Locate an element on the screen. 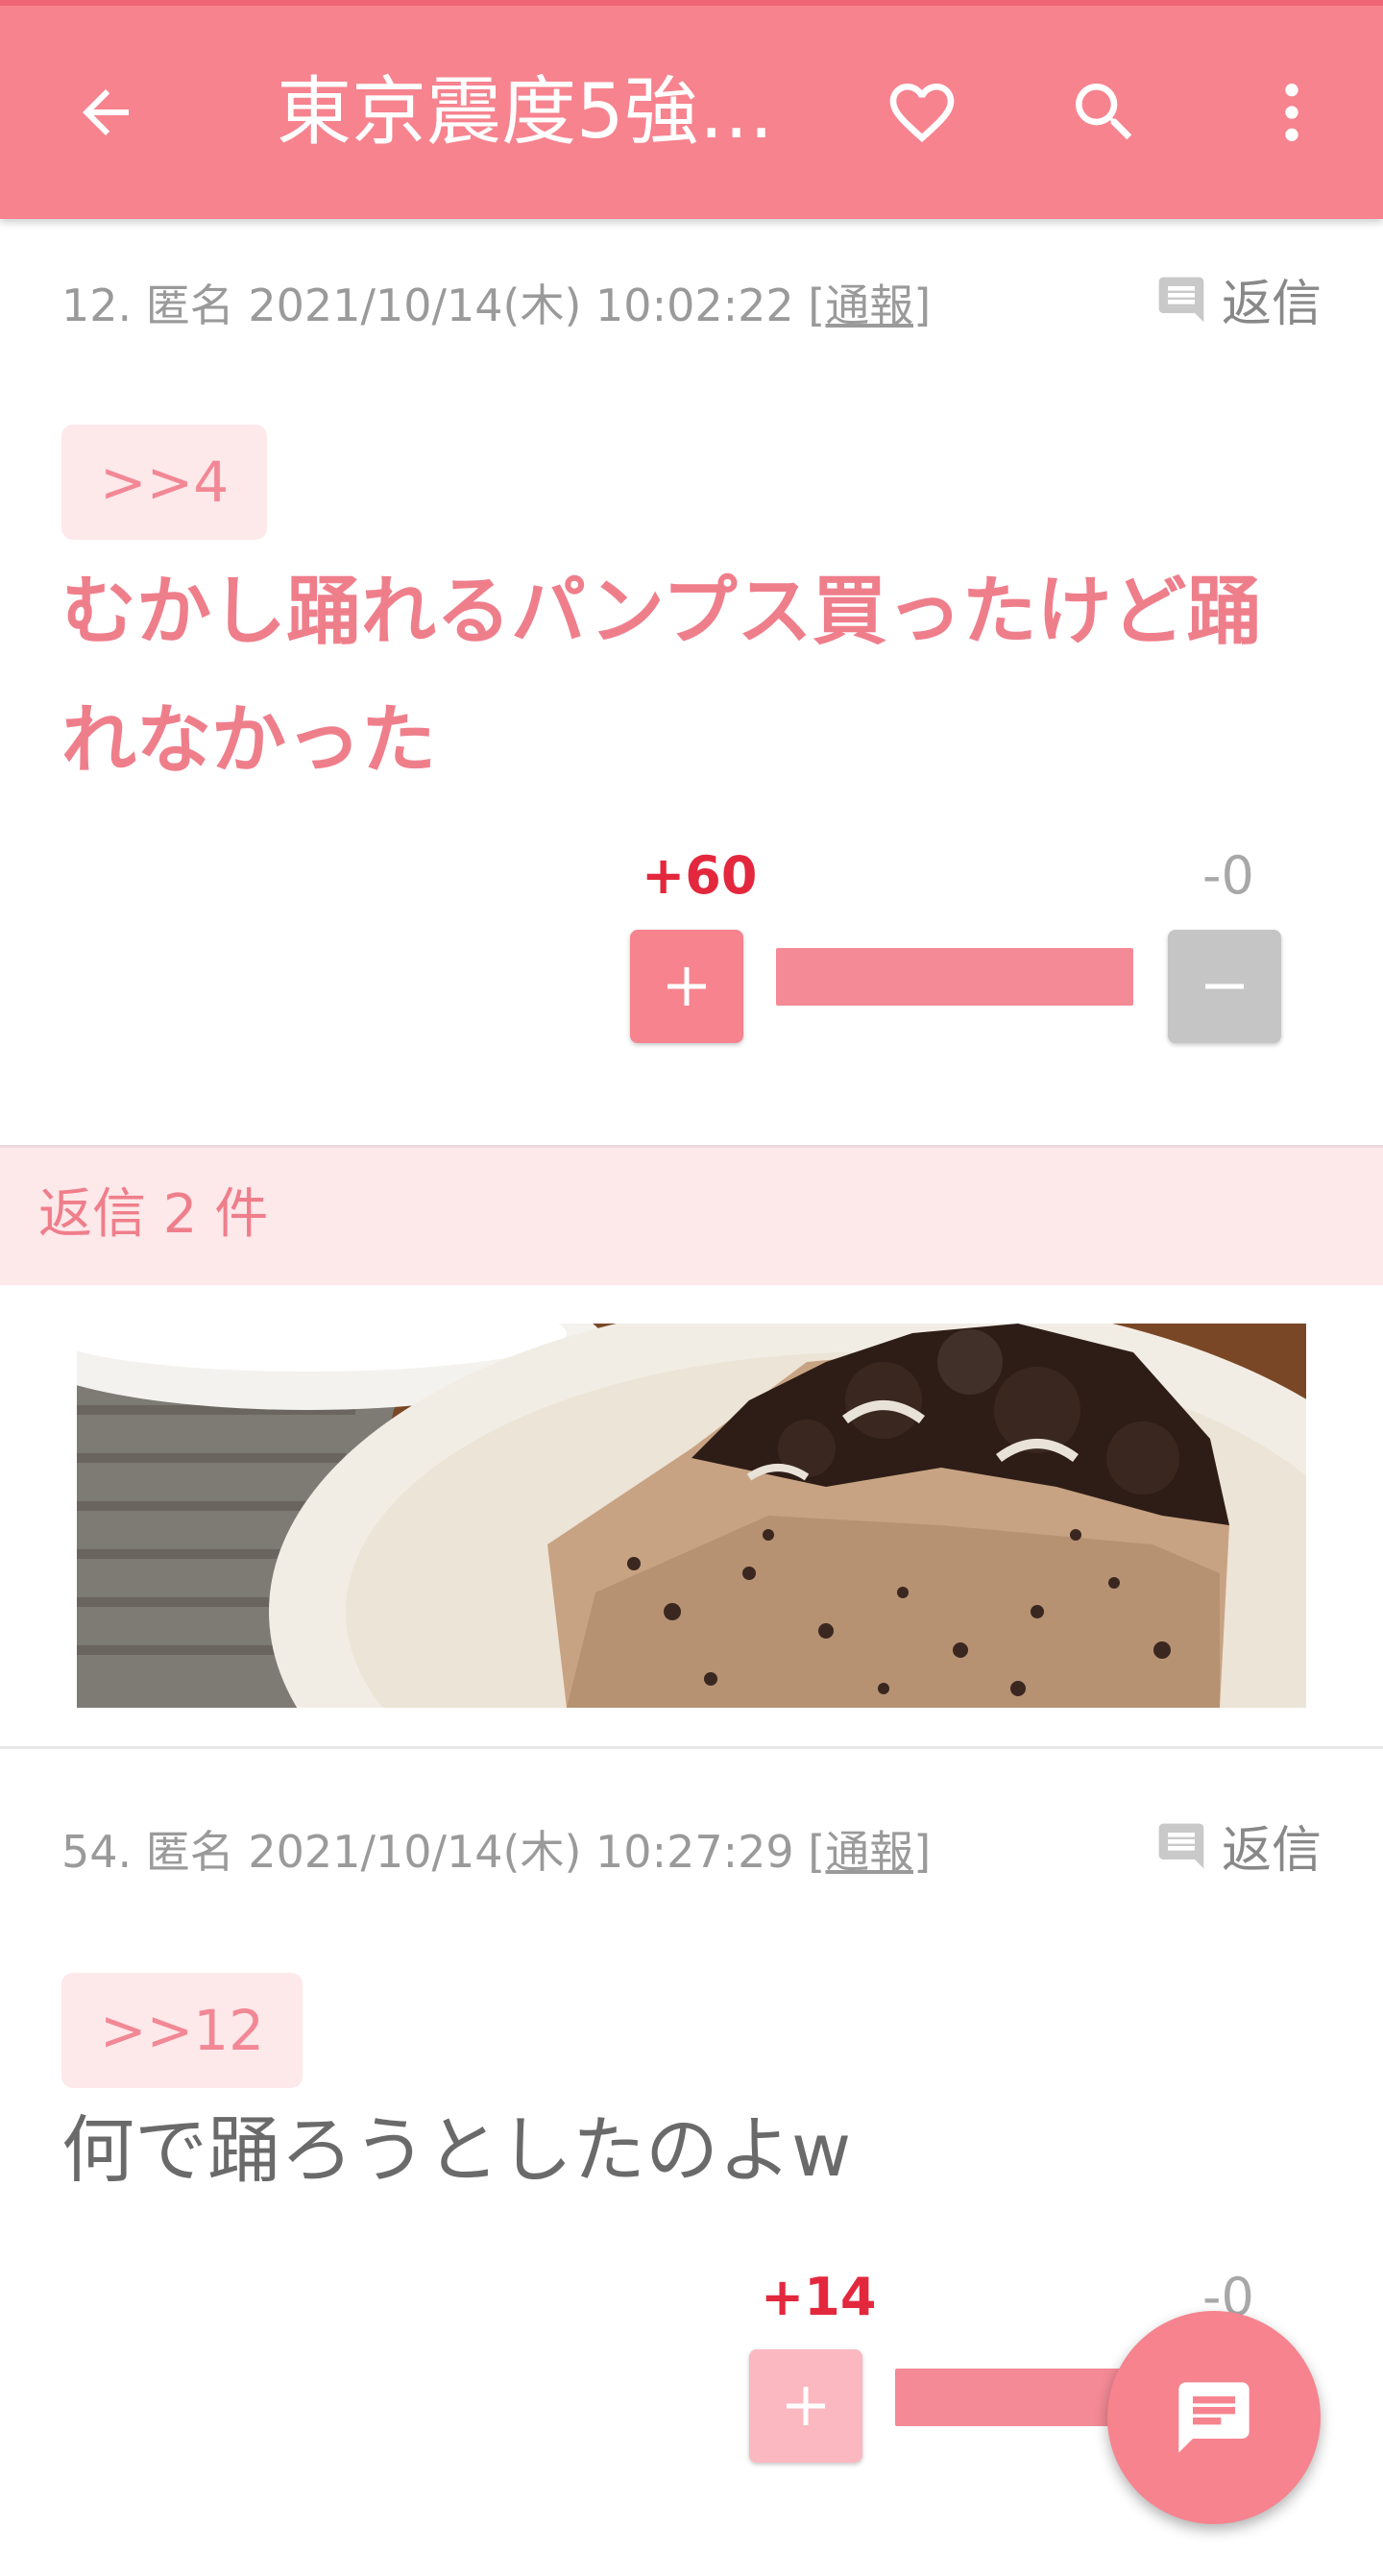 This screenshot has width=1383, height=2576. cheesecake-image is located at coordinates (691, 1516).